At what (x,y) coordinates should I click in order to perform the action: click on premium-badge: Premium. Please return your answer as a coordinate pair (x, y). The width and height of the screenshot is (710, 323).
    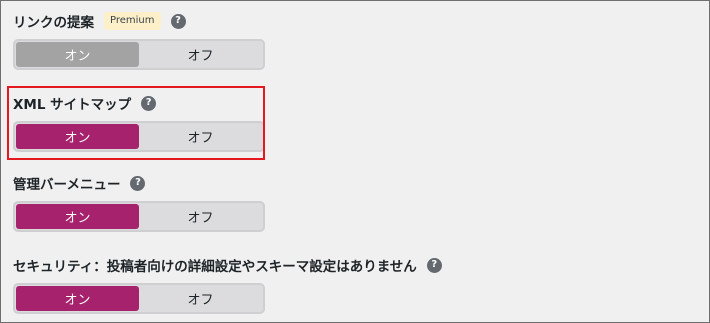
    Looking at the image, I should click on (132, 21).